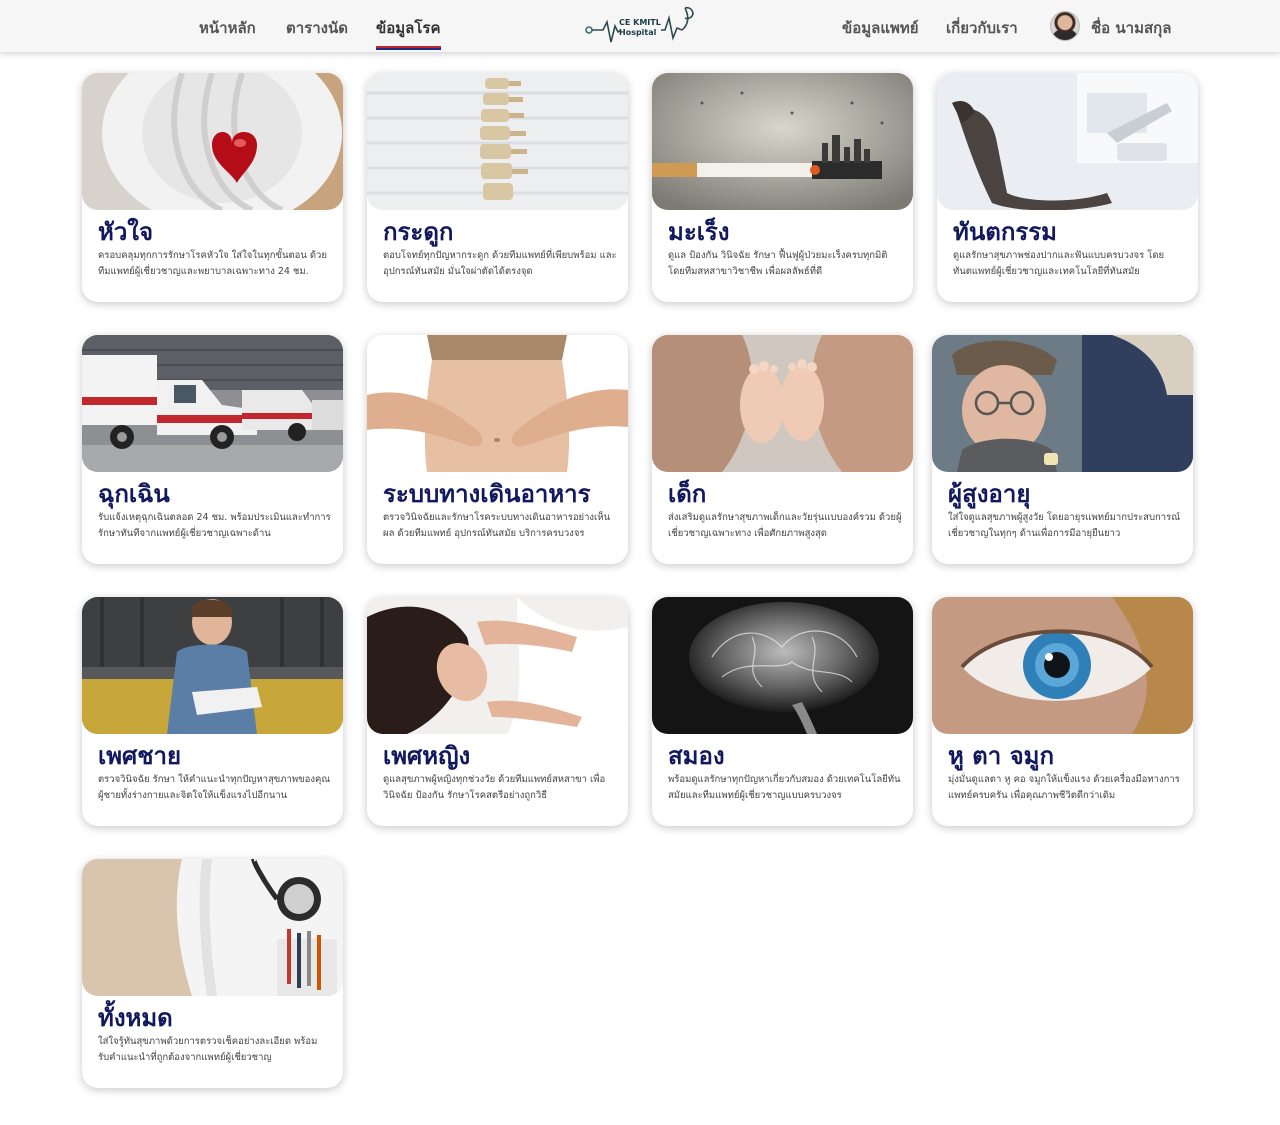  What do you see at coordinates (135, 1018) in the screenshot?
I see `card-title: ทั้งหมด` at bounding box center [135, 1018].